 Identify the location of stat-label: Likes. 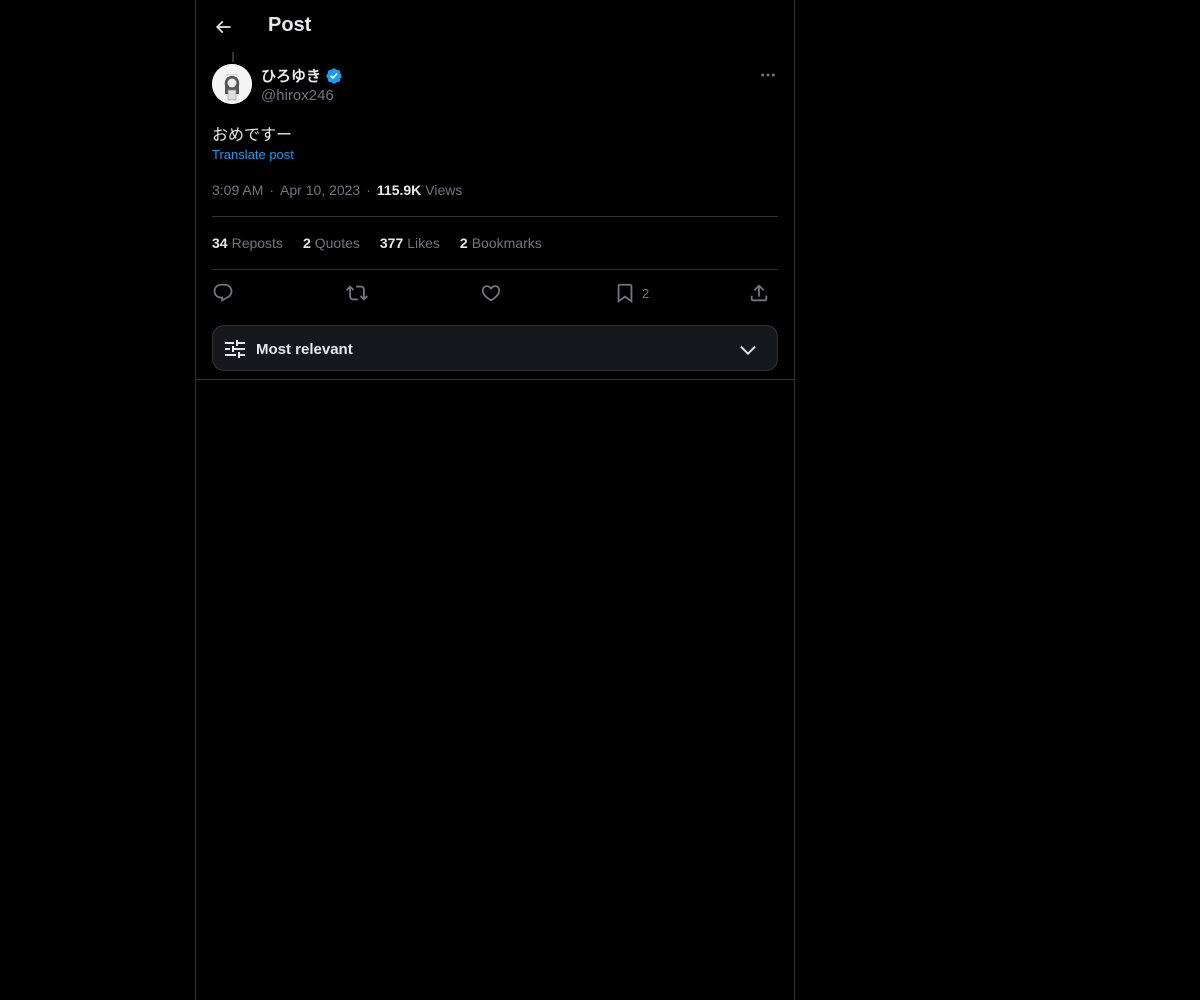
(423, 243).